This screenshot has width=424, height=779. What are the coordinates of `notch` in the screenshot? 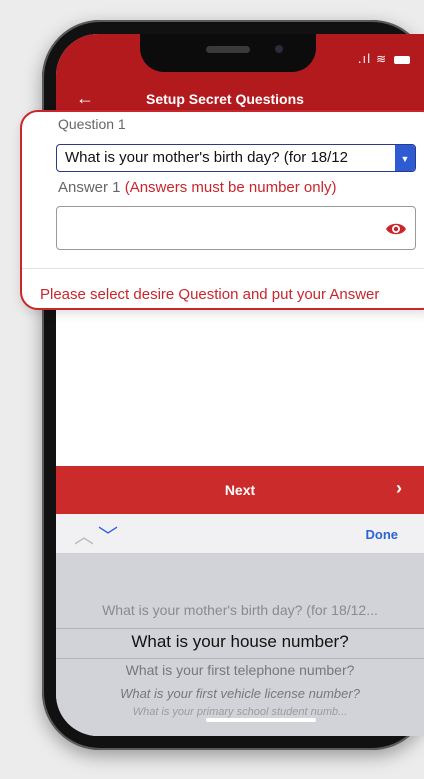 It's located at (228, 53).